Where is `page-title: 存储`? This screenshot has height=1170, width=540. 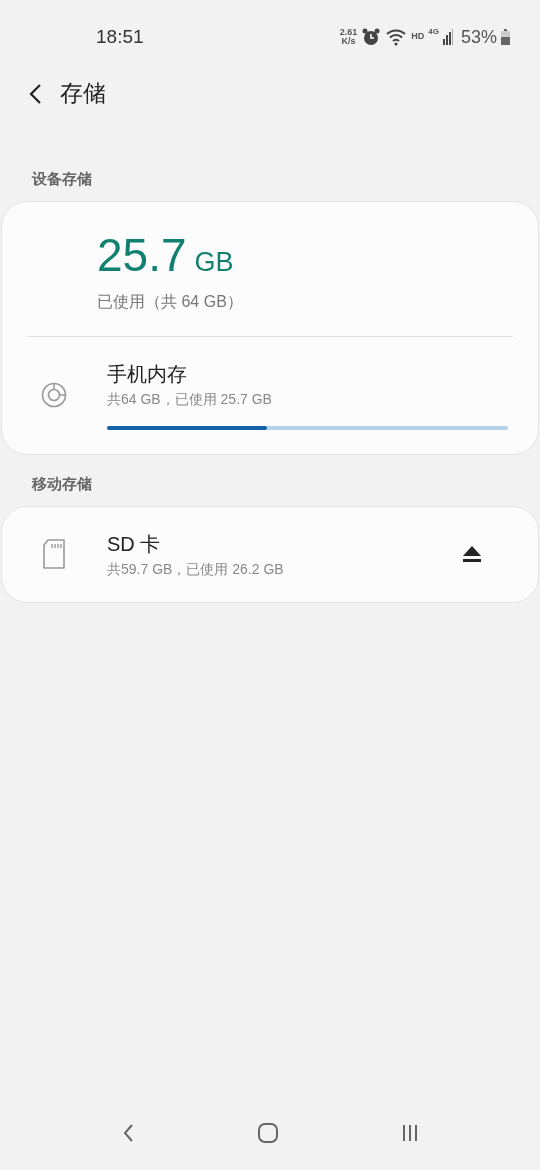 page-title: 存储 is located at coordinates (83, 94).